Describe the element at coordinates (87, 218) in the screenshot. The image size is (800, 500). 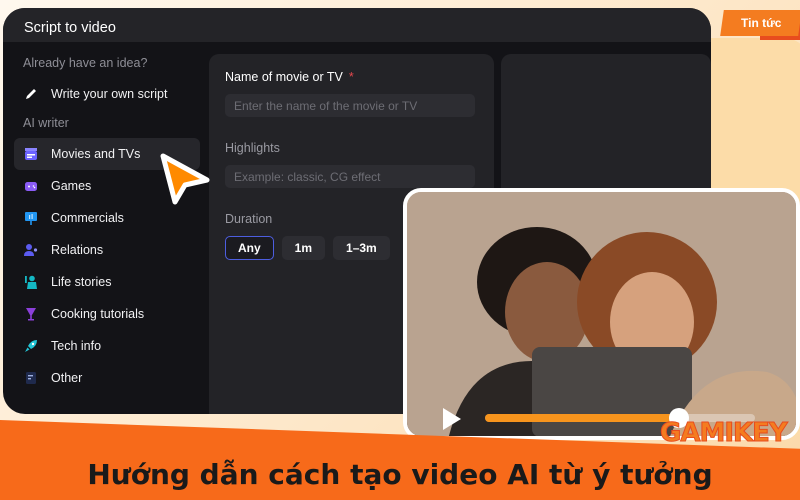
I see `sidebar-item-label: Commercials` at that location.